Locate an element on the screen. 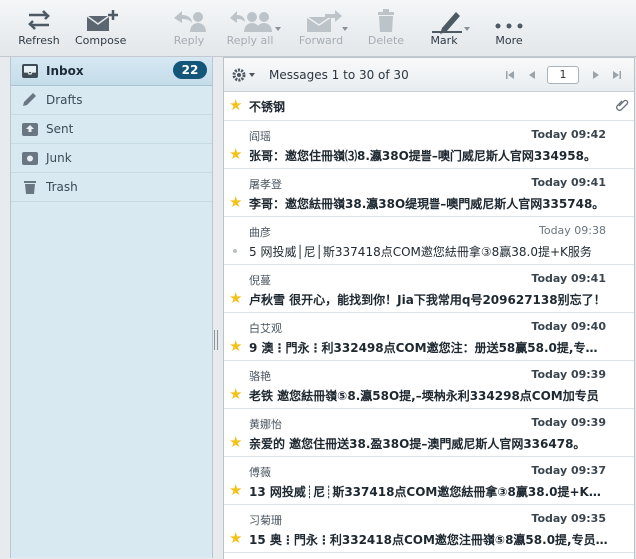  delete-label: Delete is located at coordinates (386, 40).